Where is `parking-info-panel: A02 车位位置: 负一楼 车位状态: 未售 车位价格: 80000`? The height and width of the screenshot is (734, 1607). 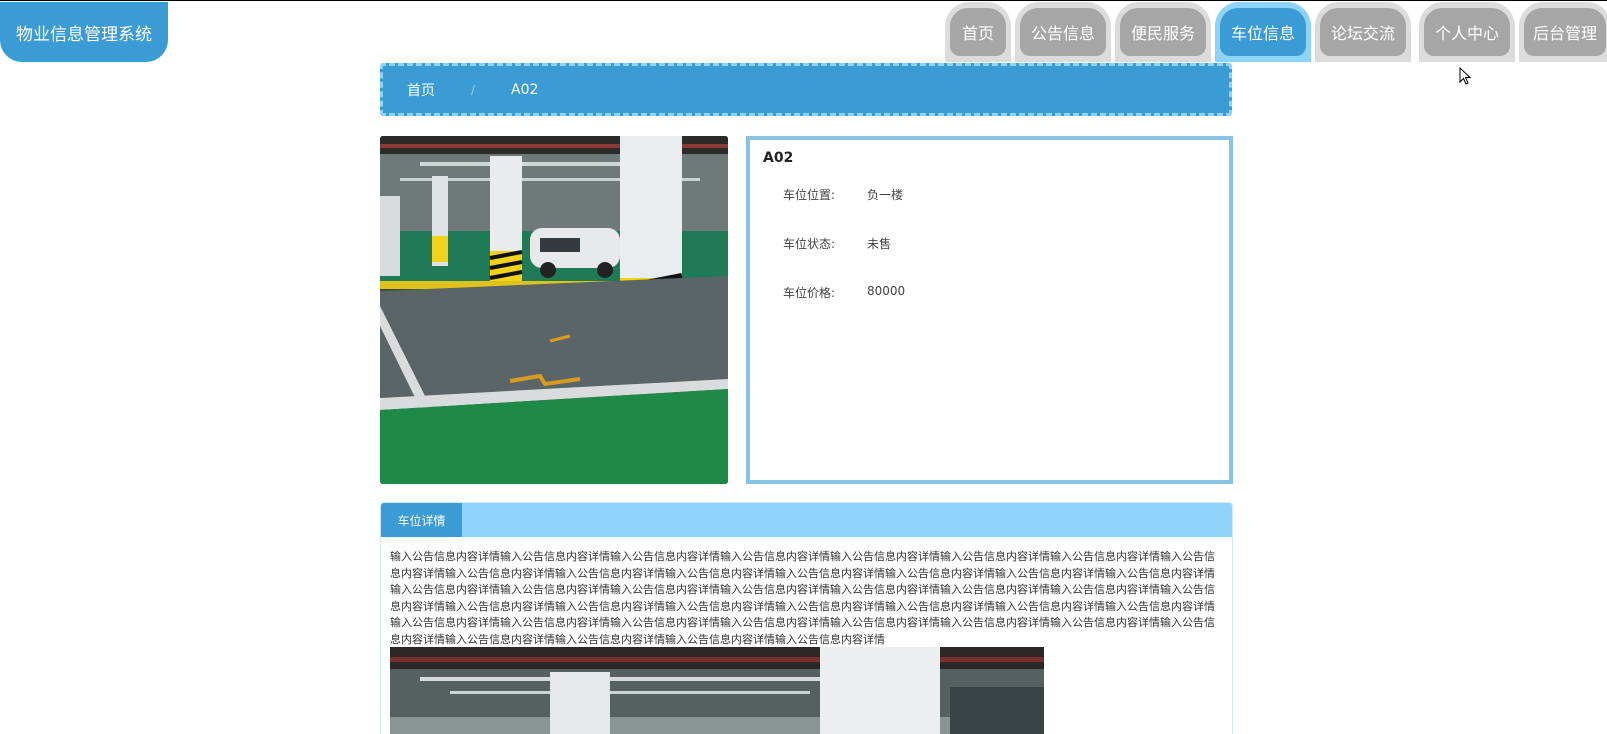
parking-info-panel: A02 车位位置: 负一楼 车位状态: 未售 车位价格: 80000 is located at coordinates (989, 310).